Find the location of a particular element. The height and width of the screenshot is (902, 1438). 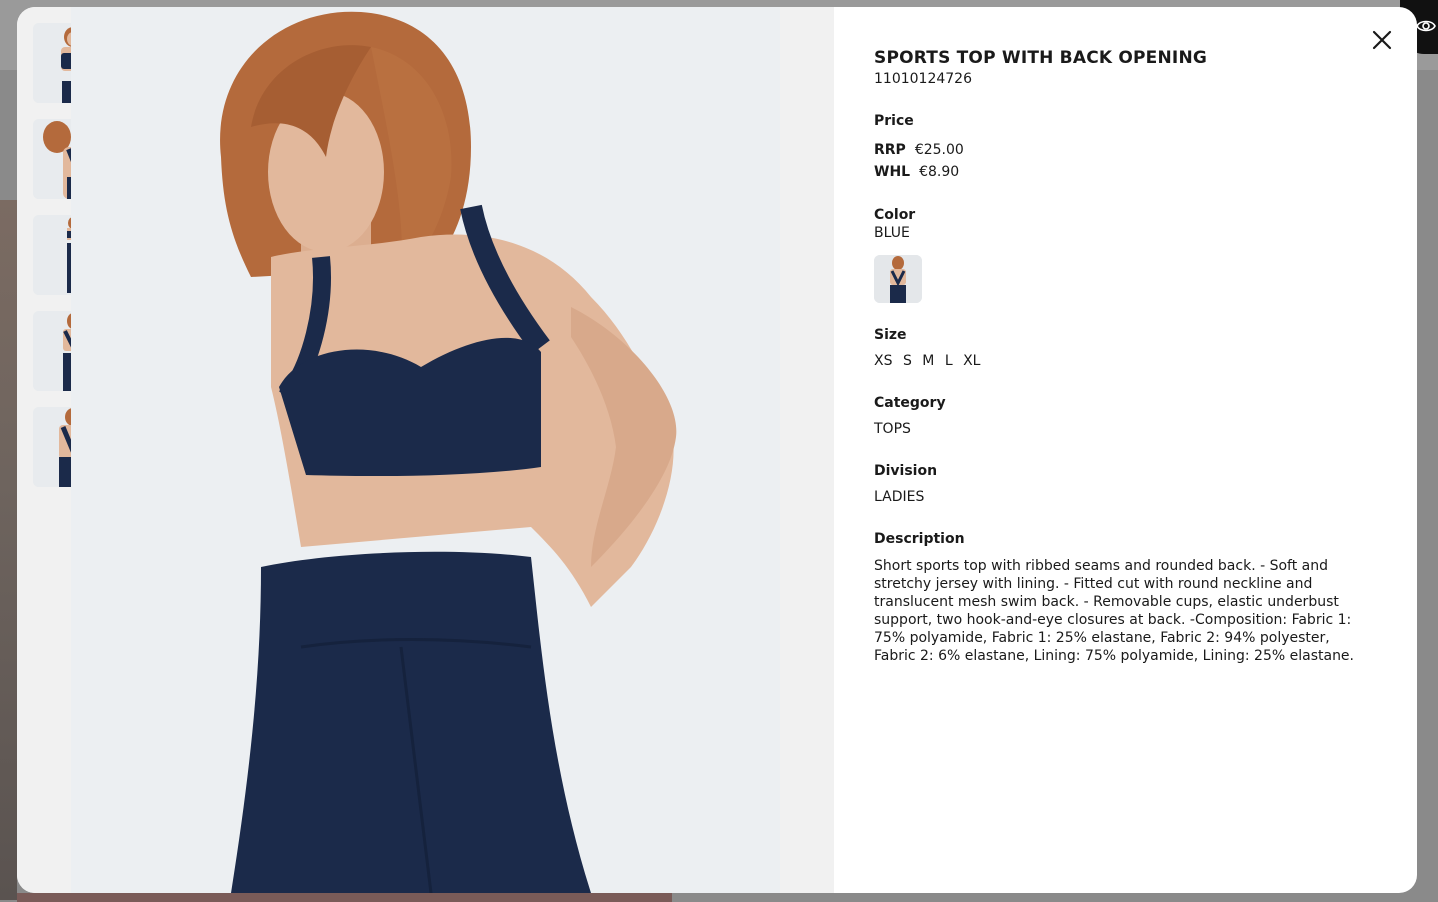

image-panel-gutter is located at coordinates (807, 450).